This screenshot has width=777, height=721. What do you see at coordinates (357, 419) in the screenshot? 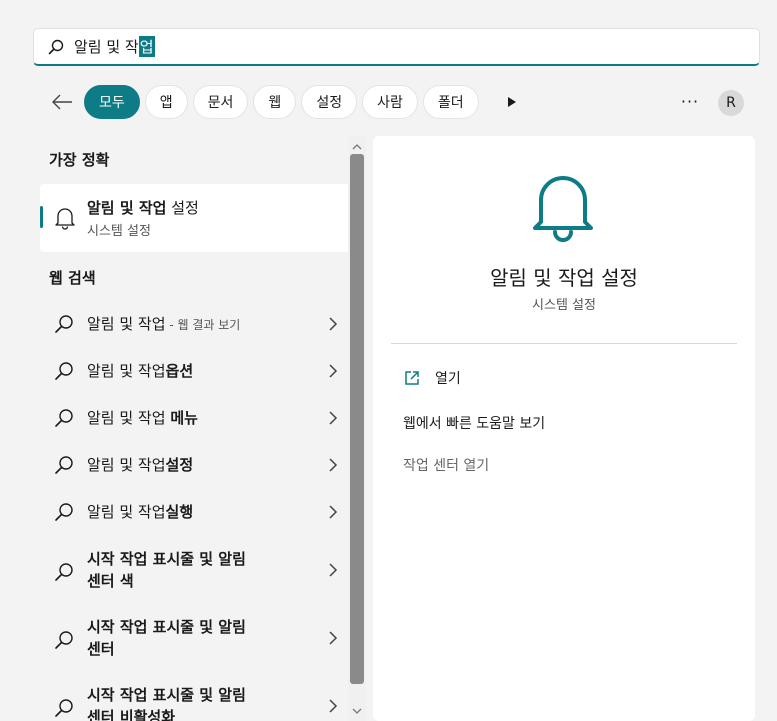
I see `scrollbar-thumb` at bounding box center [357, 419].